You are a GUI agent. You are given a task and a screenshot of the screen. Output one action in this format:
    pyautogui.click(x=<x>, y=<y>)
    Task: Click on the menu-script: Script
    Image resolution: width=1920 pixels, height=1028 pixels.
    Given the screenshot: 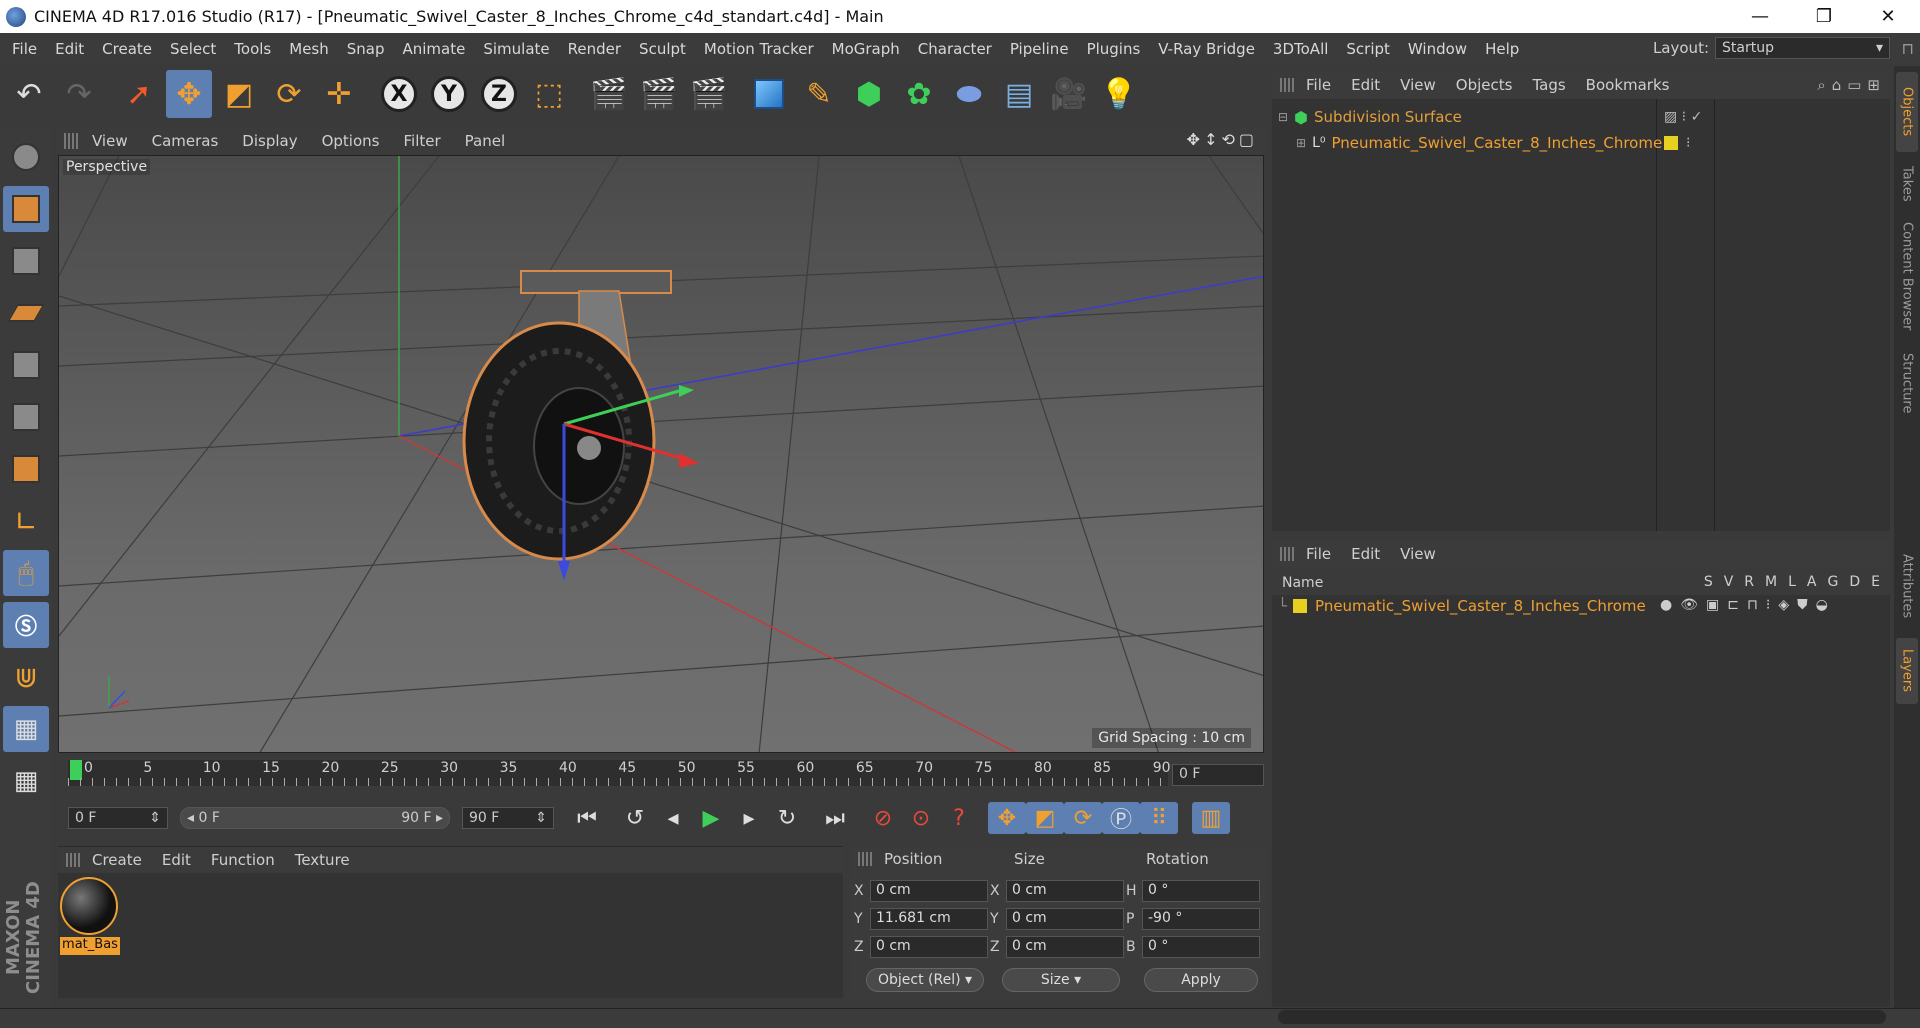 What is the action you would take?
    pyautogui.click(x=1368, y=49)
    